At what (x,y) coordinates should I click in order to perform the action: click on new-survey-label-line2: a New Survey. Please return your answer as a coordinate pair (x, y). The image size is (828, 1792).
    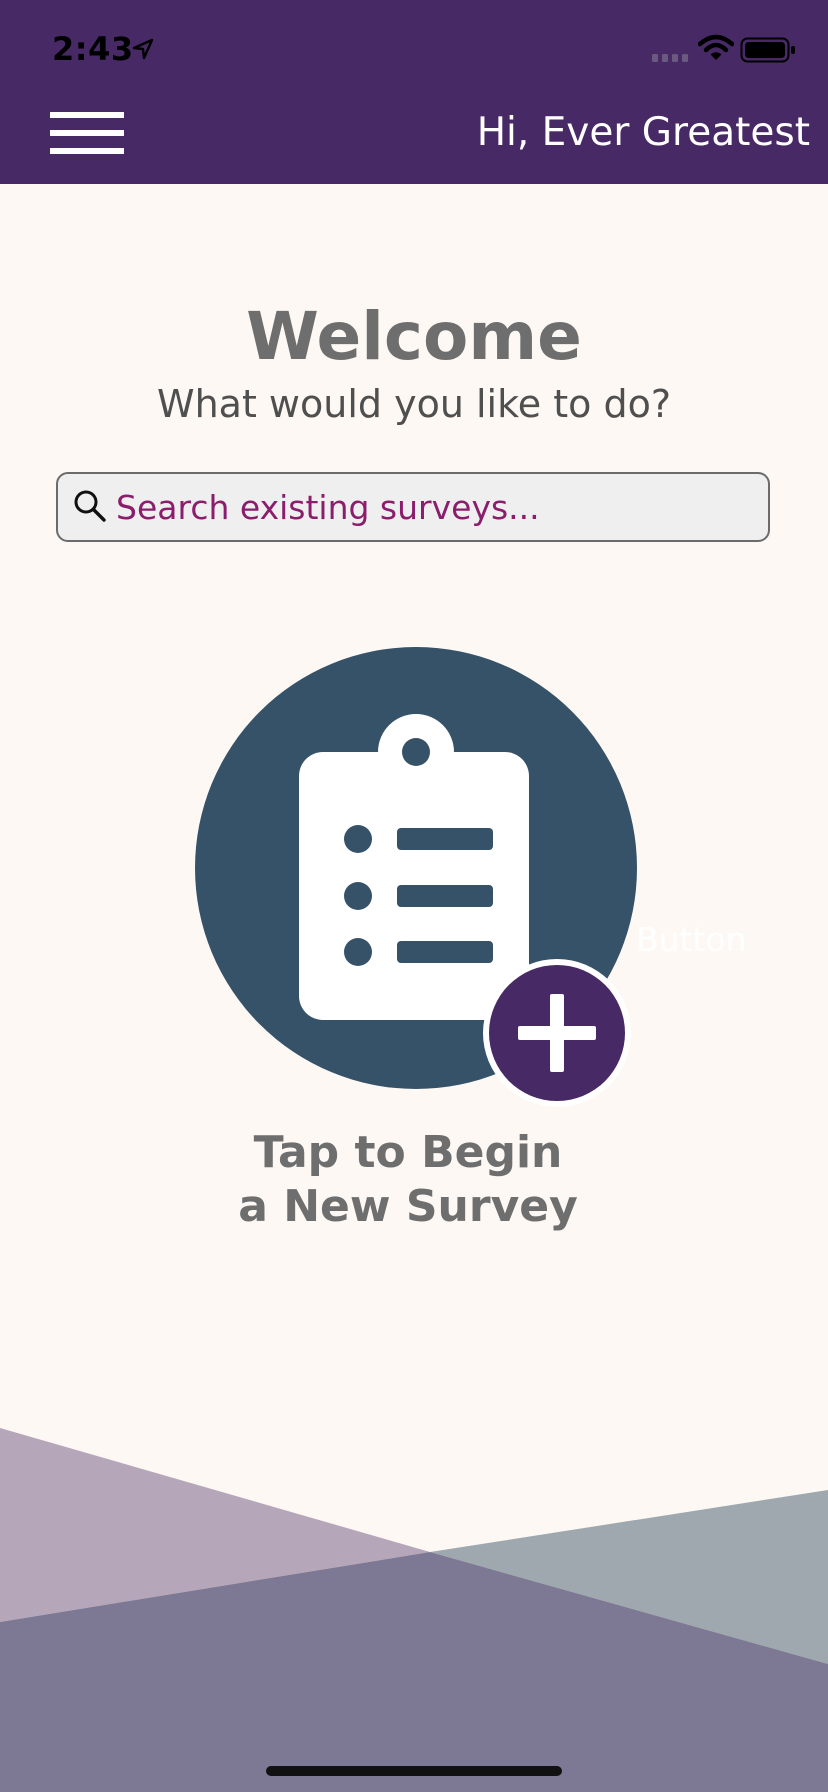
    Looking at the image, I should click on (408, 1206).